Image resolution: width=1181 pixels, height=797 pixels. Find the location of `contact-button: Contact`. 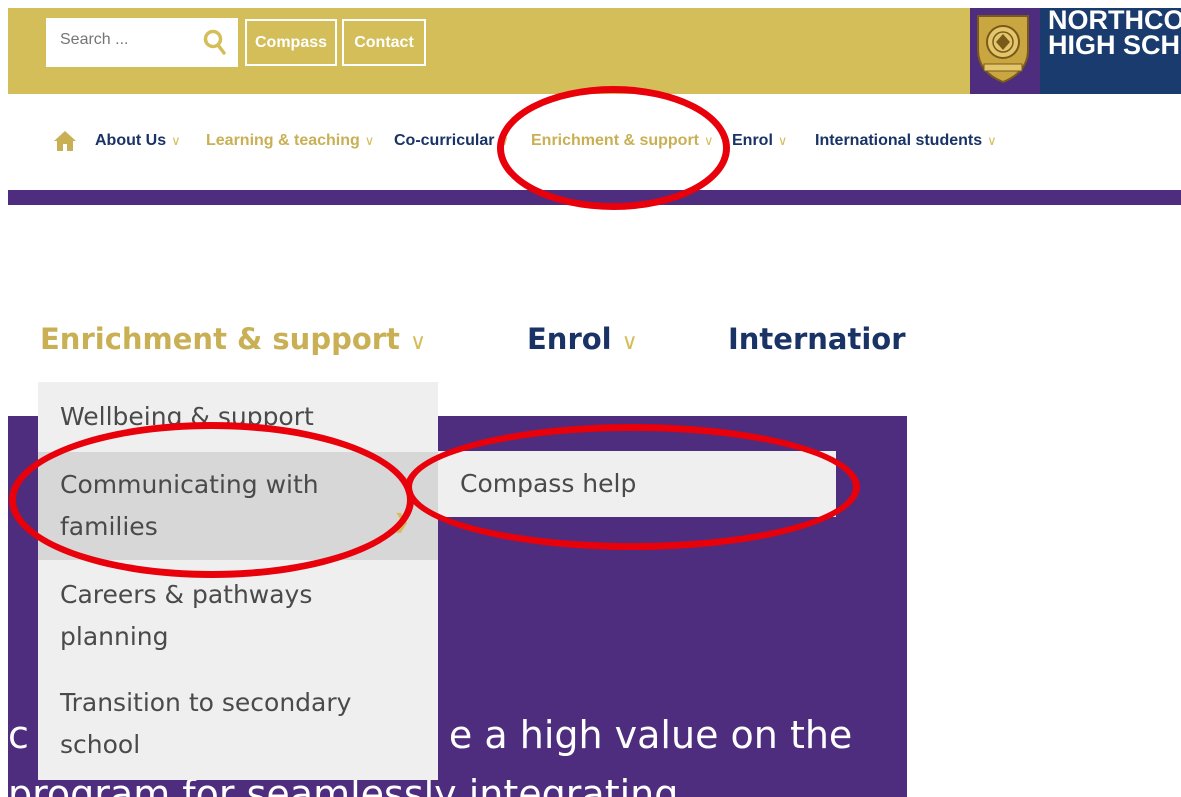

contact-button: Contact is located at coordinates (384, 42).